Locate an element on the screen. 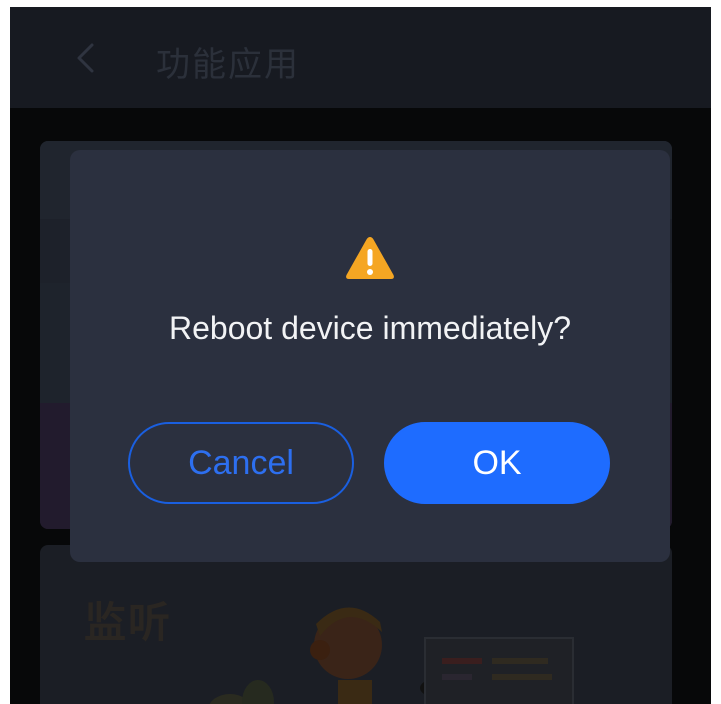 This screenshot has height=704, width=721. ok-button: OK is located at coordinates (497, 463).